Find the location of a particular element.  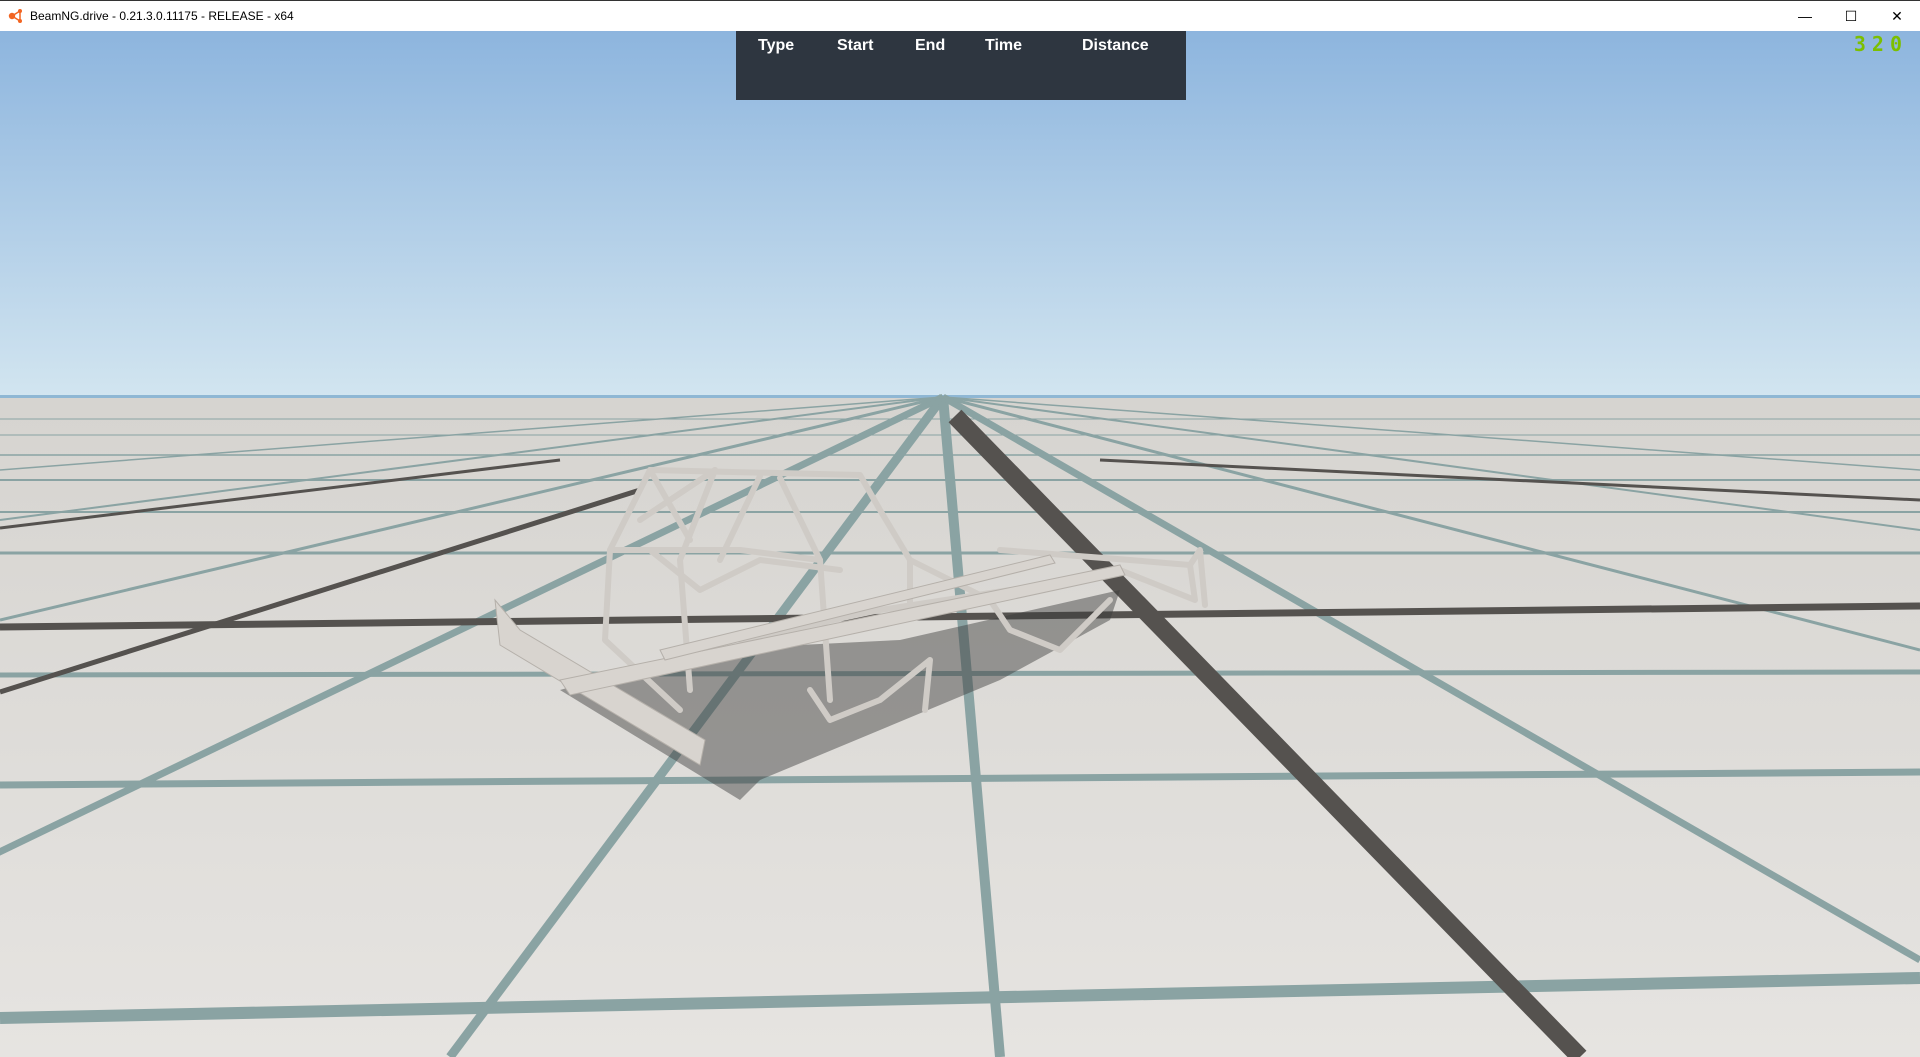

beamng-logo-icon is located at coordinates (15, 16).